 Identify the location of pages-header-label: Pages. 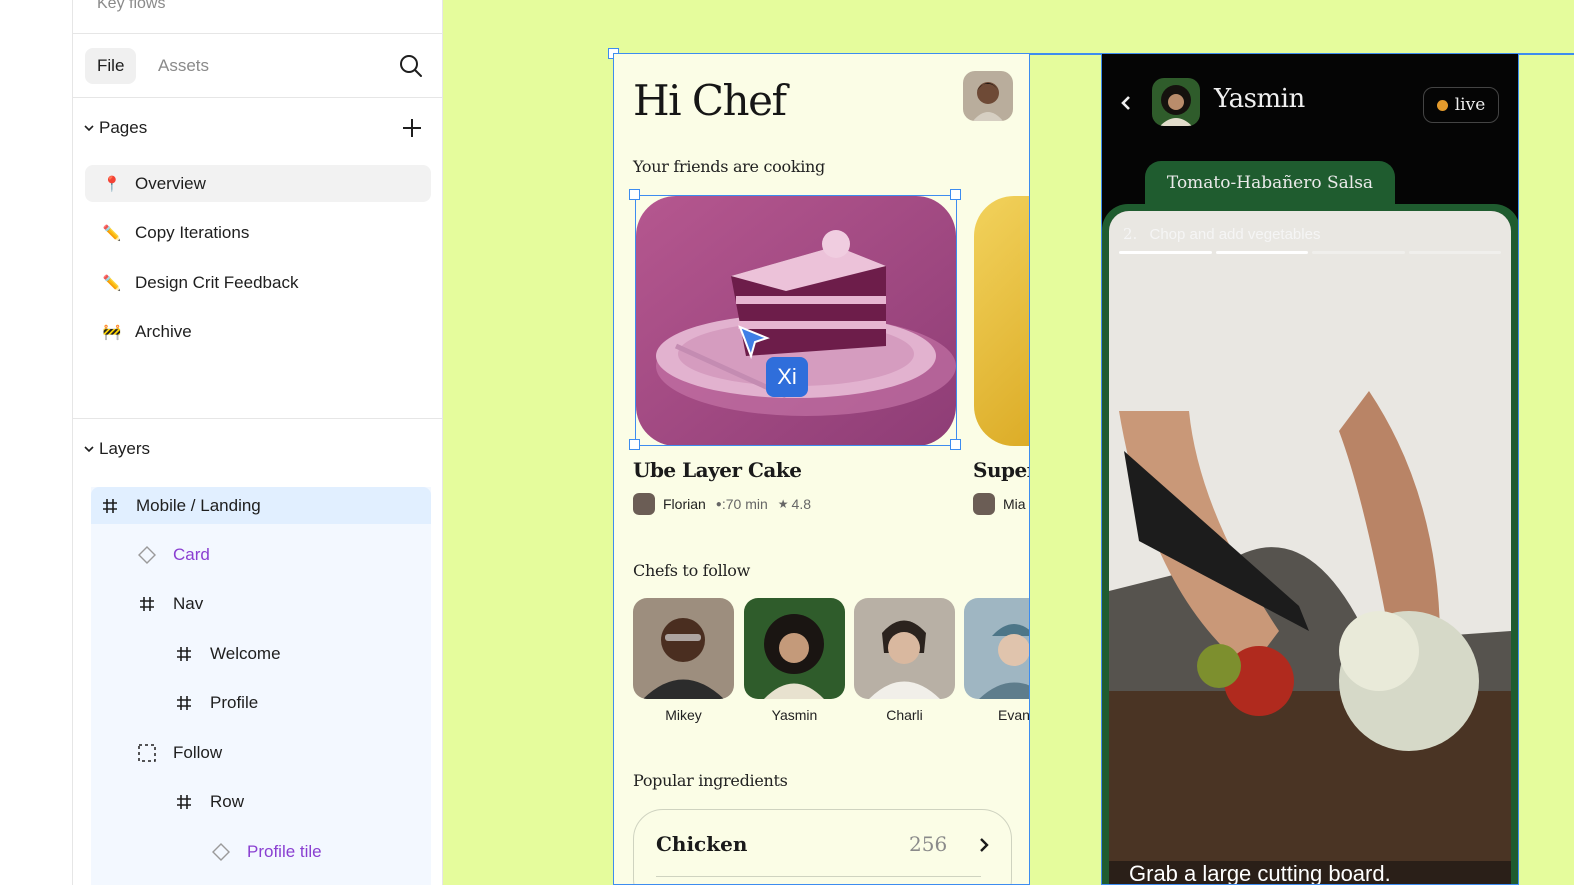
(123, 127).